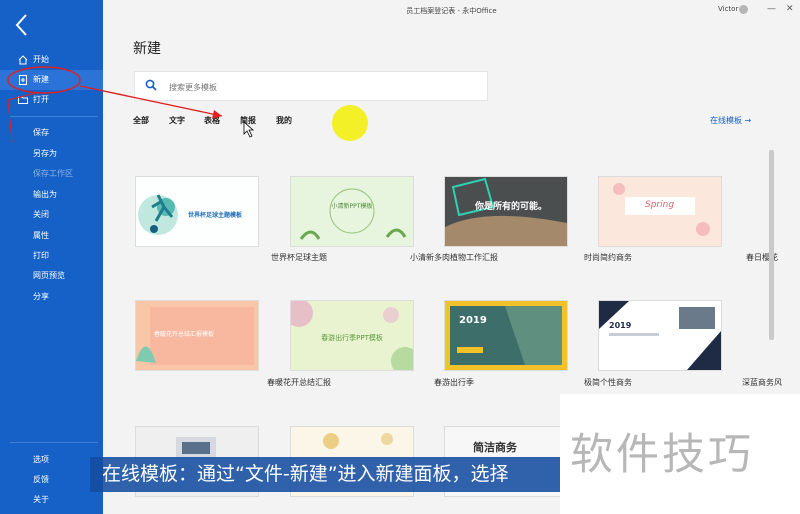 The height and width of the screenshot is (514, 800). Describe the element at coordinates (41, 132) in the screenshot. I see `sidebar-item-label: 保存` at that location.